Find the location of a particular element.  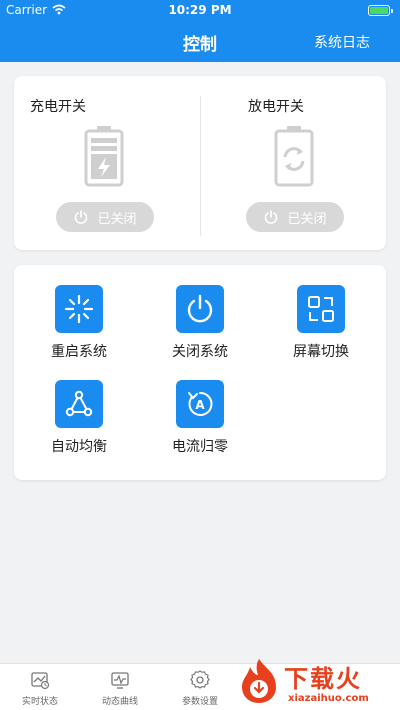

current-reset-tile: A is located at coordinates (200, 404).